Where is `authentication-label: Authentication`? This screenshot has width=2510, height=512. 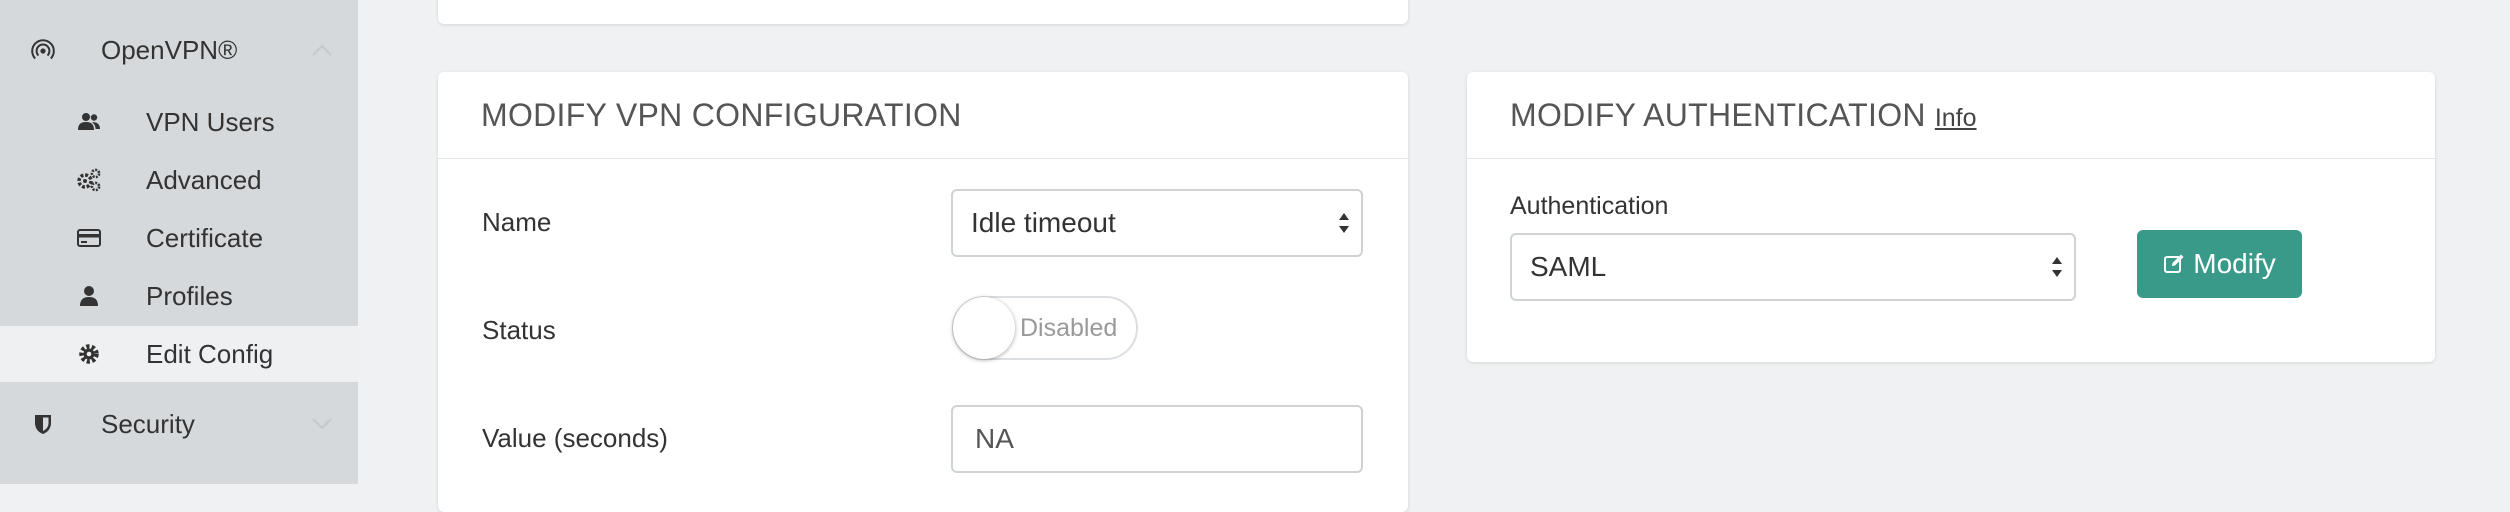
authentication-label: Authentication is located at coordinates (1589, 206).